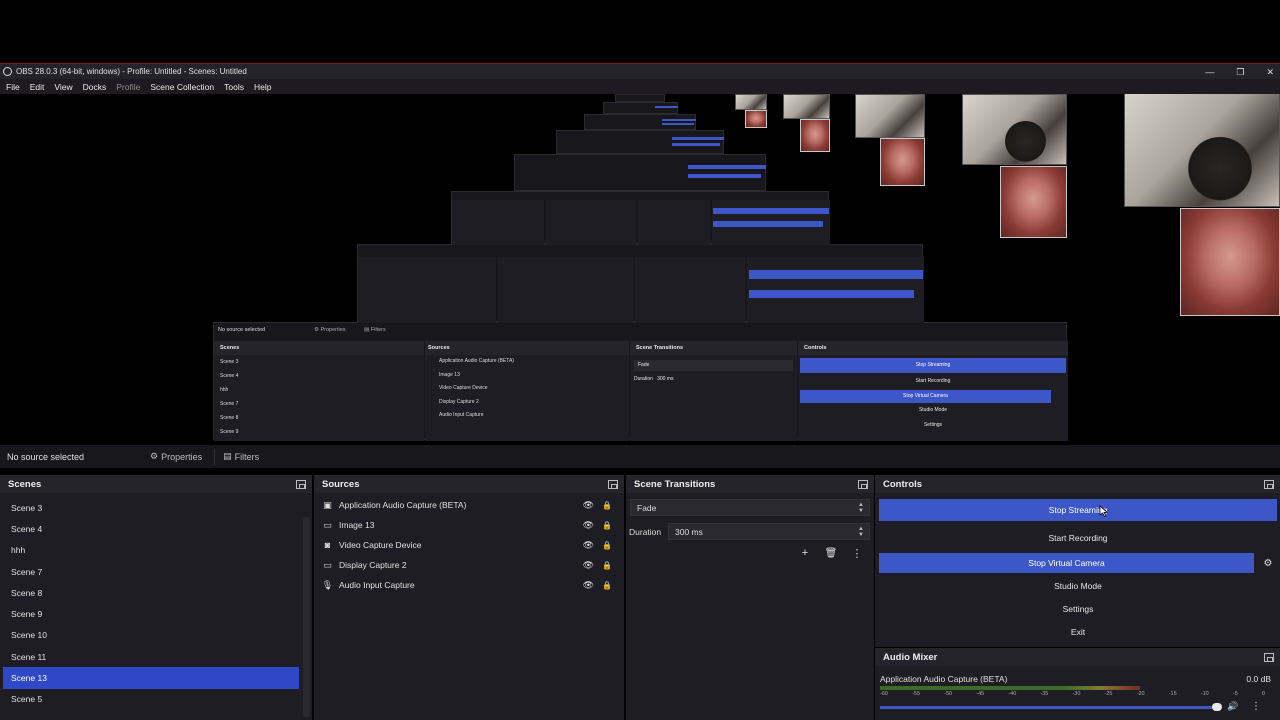  I want to click on transition-select: Fade ▲ ▼, so click(750, 507).